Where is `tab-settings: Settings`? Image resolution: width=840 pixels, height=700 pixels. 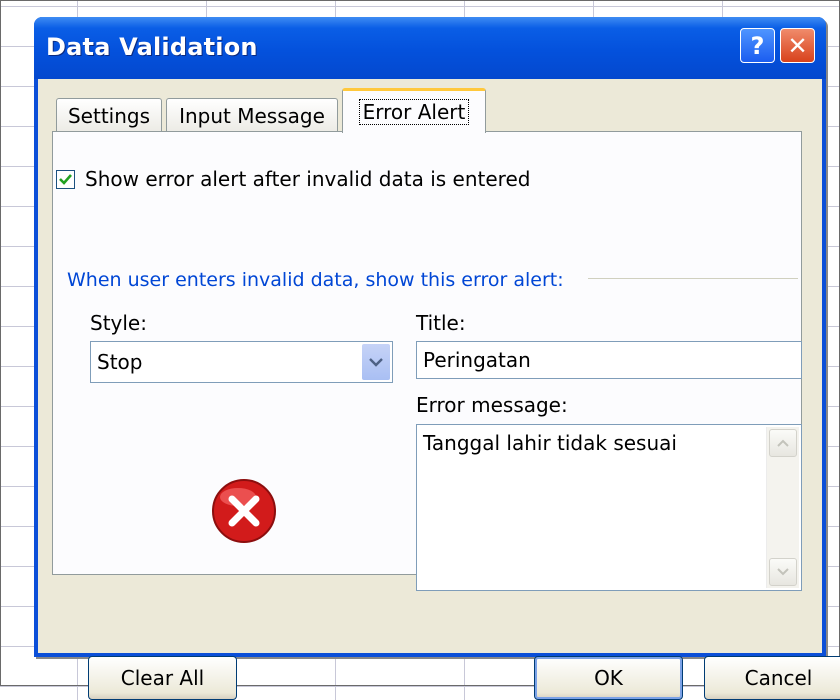
tab-settings: Settings is located at coordinates (109, 115).